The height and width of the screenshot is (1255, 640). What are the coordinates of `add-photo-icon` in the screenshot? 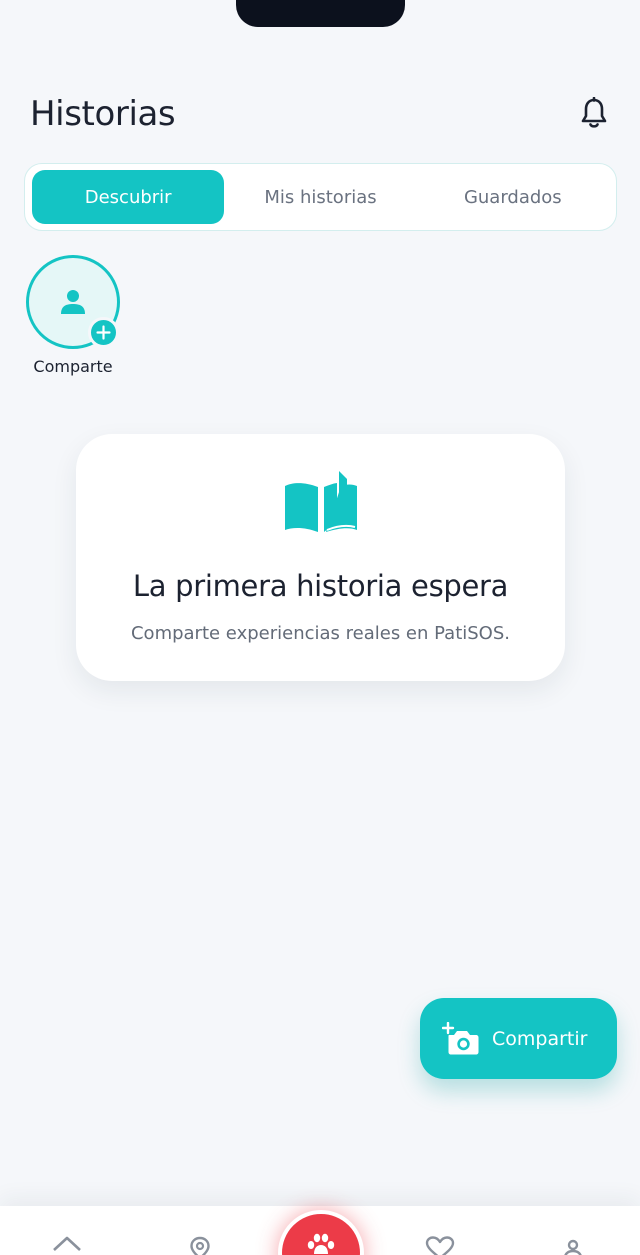 It's located at (460, 1037).